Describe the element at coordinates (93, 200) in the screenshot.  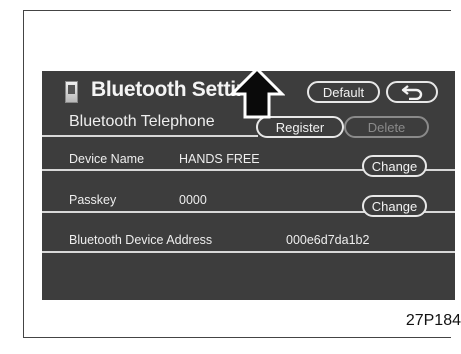
I see `passkey-label: Passkey` at that location.